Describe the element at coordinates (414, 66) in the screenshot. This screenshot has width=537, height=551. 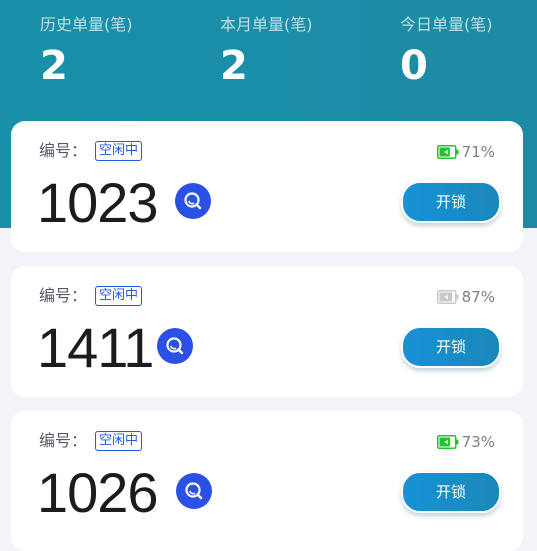
I see `stat-today-value: 0` at that location.